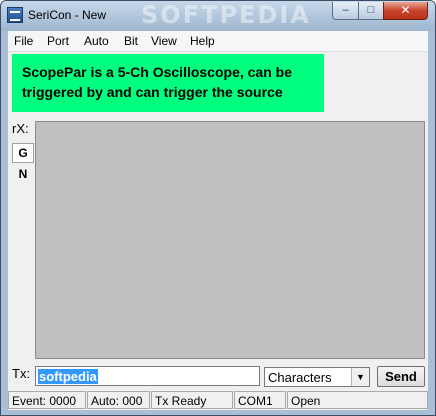 This screenshot has height=416, width=436. I want to click on title-bar: SeriCon - New SOFTPEDIA – □ ✕, so click(218, 16).